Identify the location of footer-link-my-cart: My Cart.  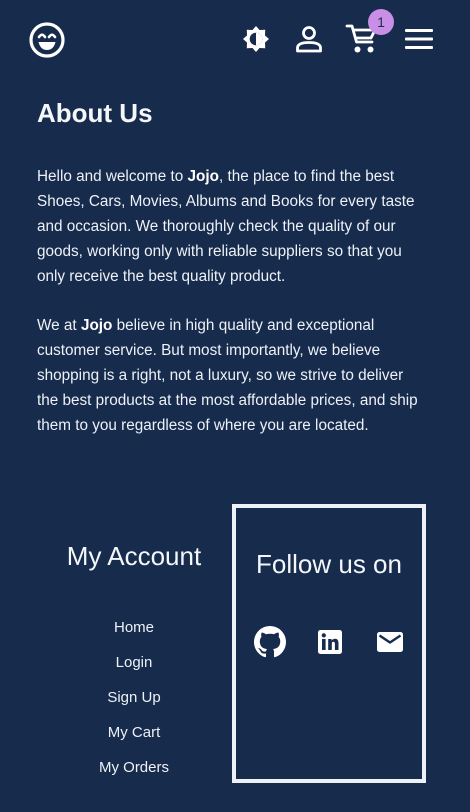
(134, 732).